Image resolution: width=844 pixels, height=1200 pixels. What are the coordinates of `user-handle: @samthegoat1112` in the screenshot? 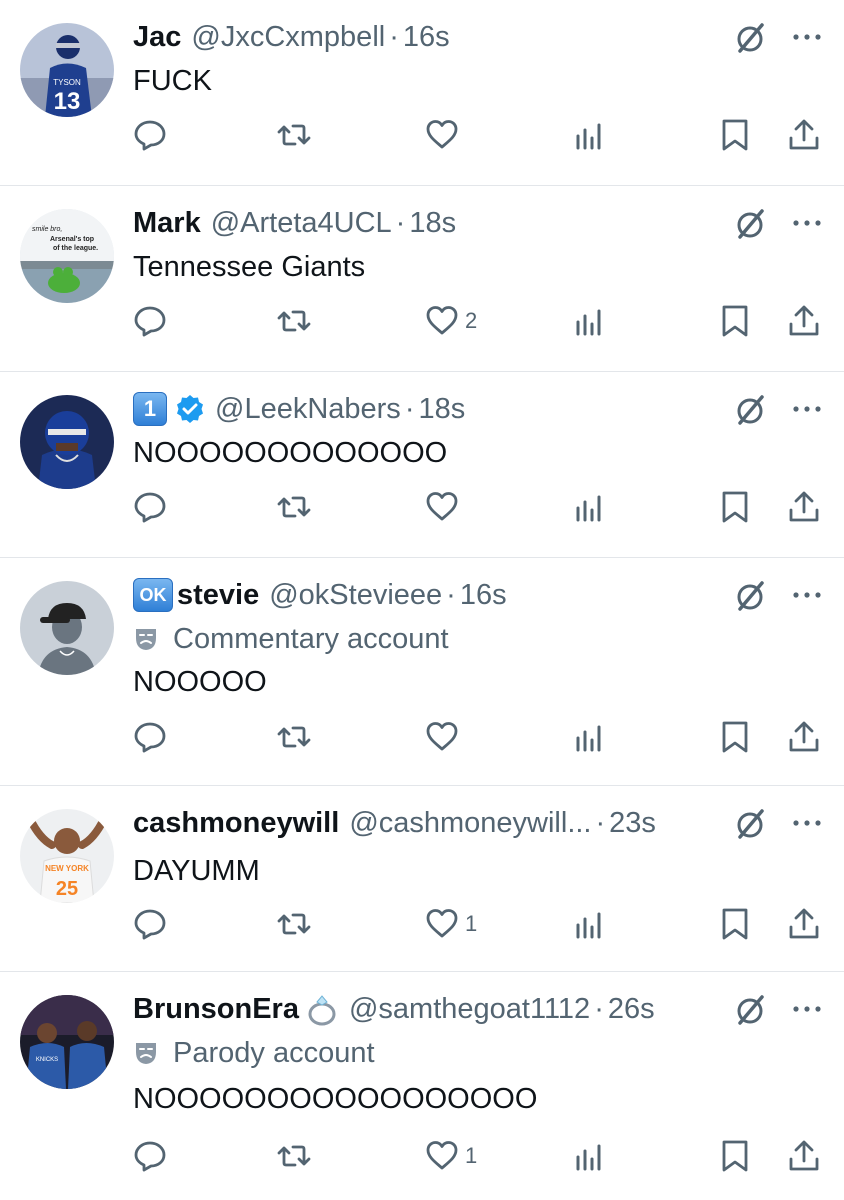 It's located at (469, 1009).